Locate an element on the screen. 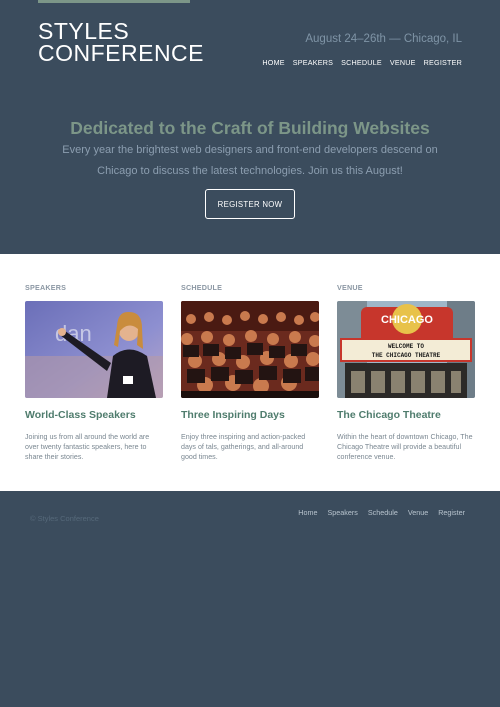 The width and height of the screenshot is (500, 707). nav-register: Register is located at coordinates (443, 62).